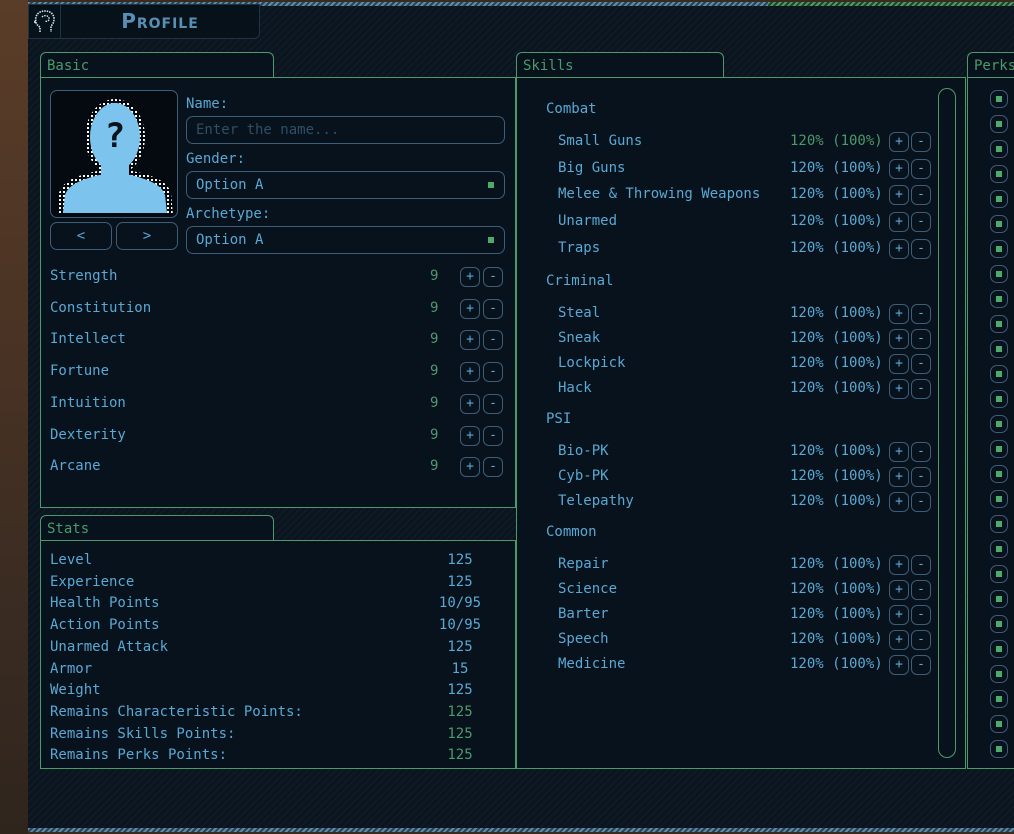 Image resolution: width=1014 pixels, height=834 pixels. I want to click on skill-name: Traps, so click(579, 247).